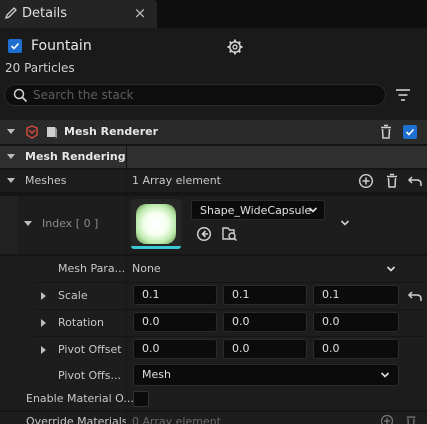  I want to click on pencil-icon, so click(10, 13).